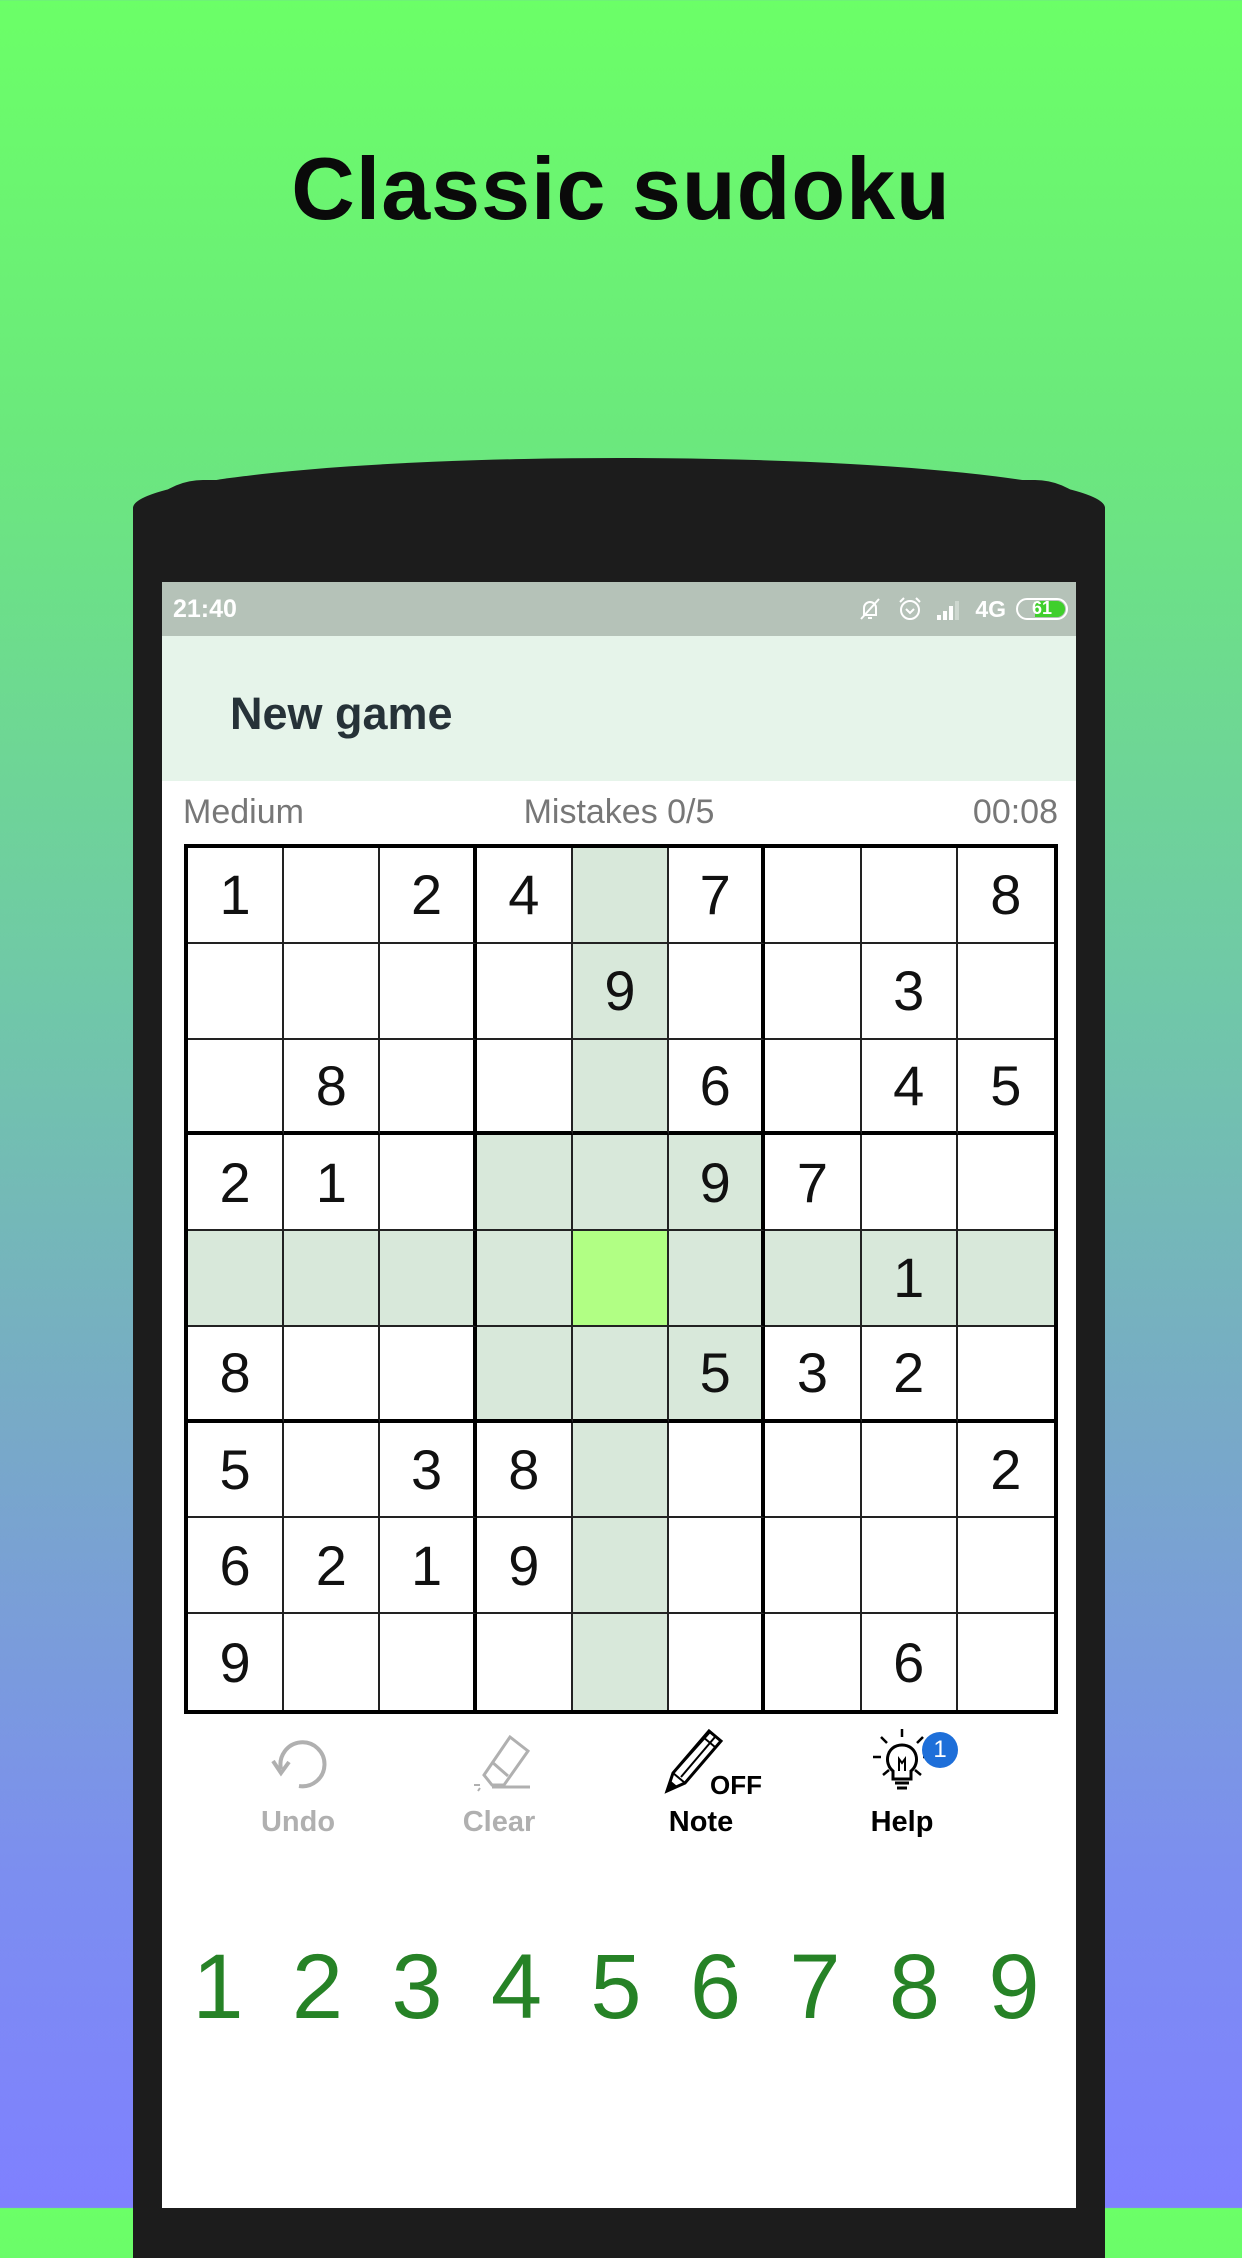 This screenshot has height=2258, width=1242. Describe the element at coordinates (902, 1784) in the screenshot. I see `help-button: 1 Help` at that location.